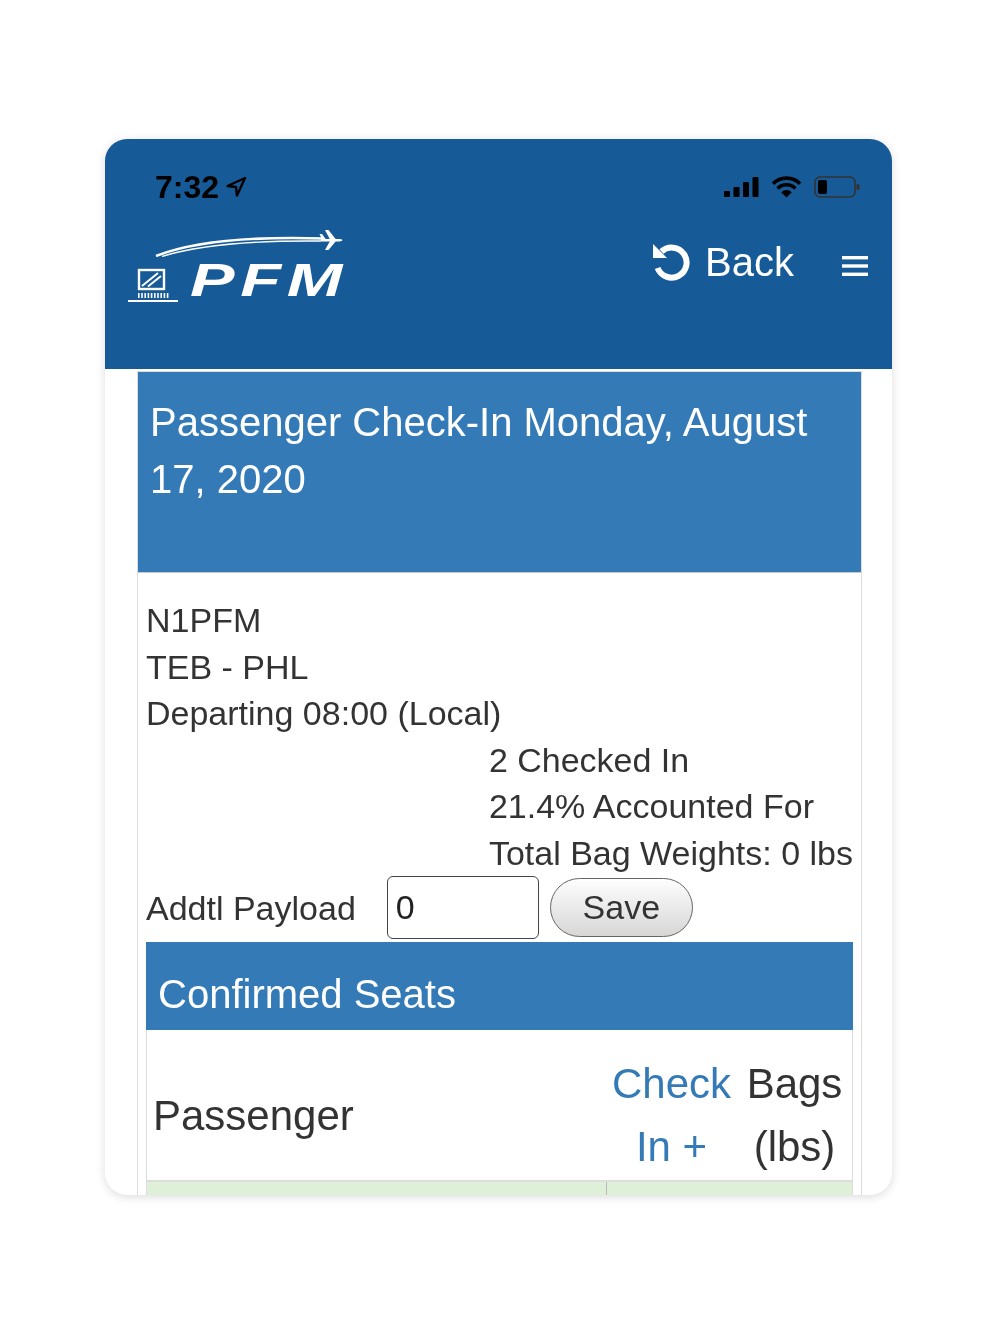  I want to click on menu-button, so click(855, 266).